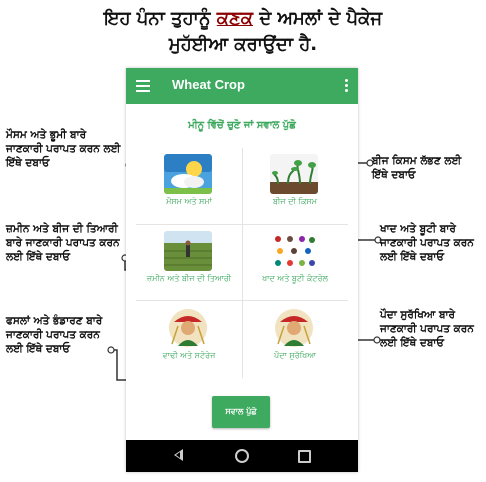 Image resolution: width=486 pixels, height=482 pixels. Describe the element at coordinates (143, 87) in the screenshot. I see `hamburger-menu-icon` at that location.